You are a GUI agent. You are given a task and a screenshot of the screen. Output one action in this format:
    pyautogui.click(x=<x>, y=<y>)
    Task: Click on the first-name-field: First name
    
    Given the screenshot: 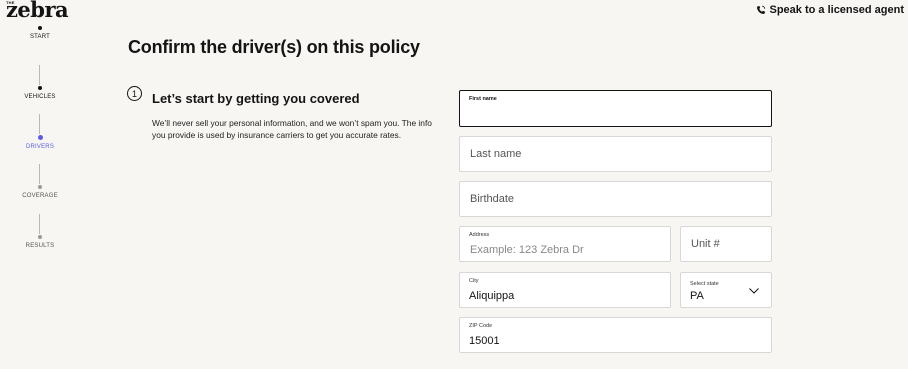 What is the action you would take?
    pyautogui.click(x=615, y=108)
    